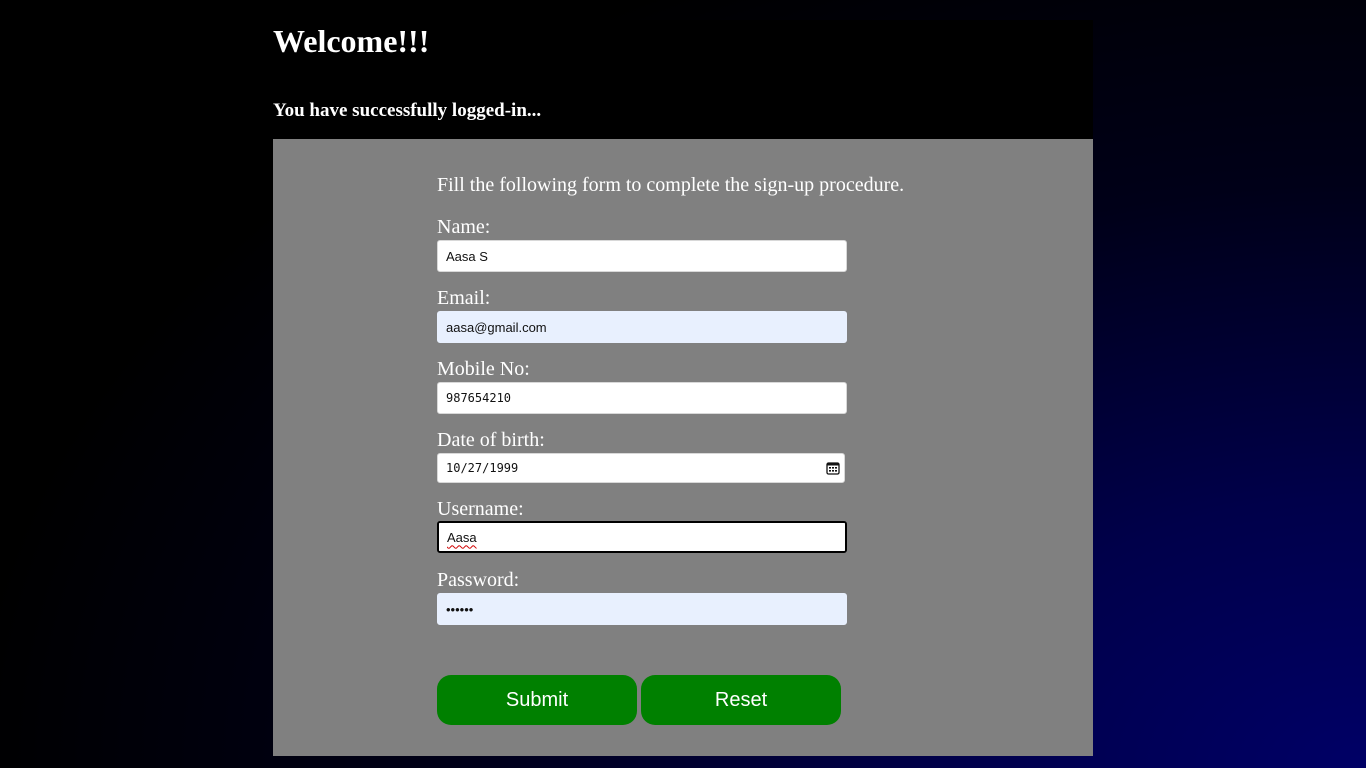  I want to click on password-input-value: ••••••, so click(460, 609).